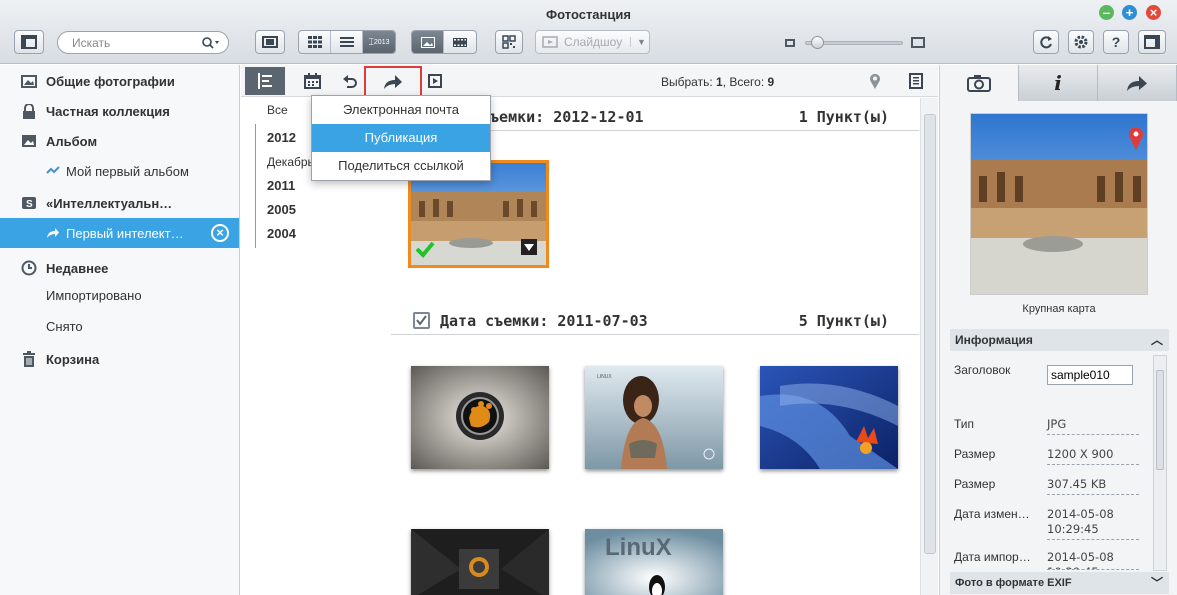 Image resolution: width=1177 pixels, height=595 pixels. Describe the element at coordinates (220, 233) in the screenshot. I see `remove-icon: ×` at that location.